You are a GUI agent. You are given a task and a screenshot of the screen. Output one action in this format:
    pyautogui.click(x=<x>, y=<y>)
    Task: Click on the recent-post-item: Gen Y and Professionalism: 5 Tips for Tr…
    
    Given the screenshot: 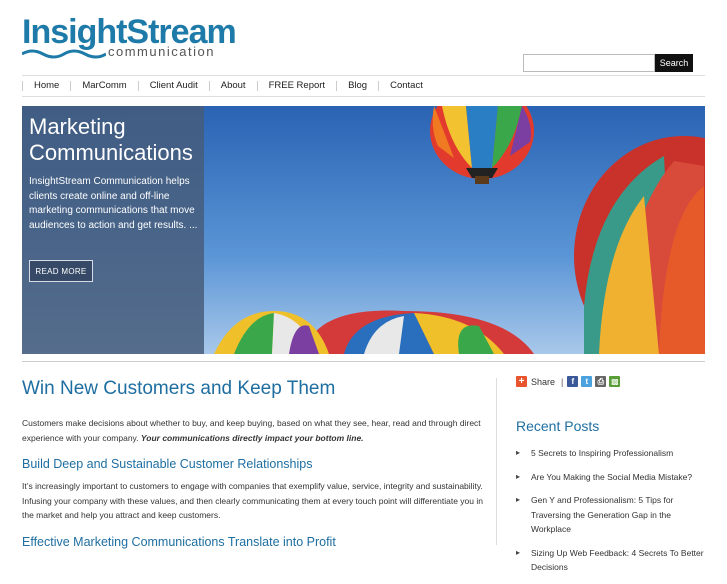 What is the action you would take?
    pyautogui.click(x=611, y=515)
    